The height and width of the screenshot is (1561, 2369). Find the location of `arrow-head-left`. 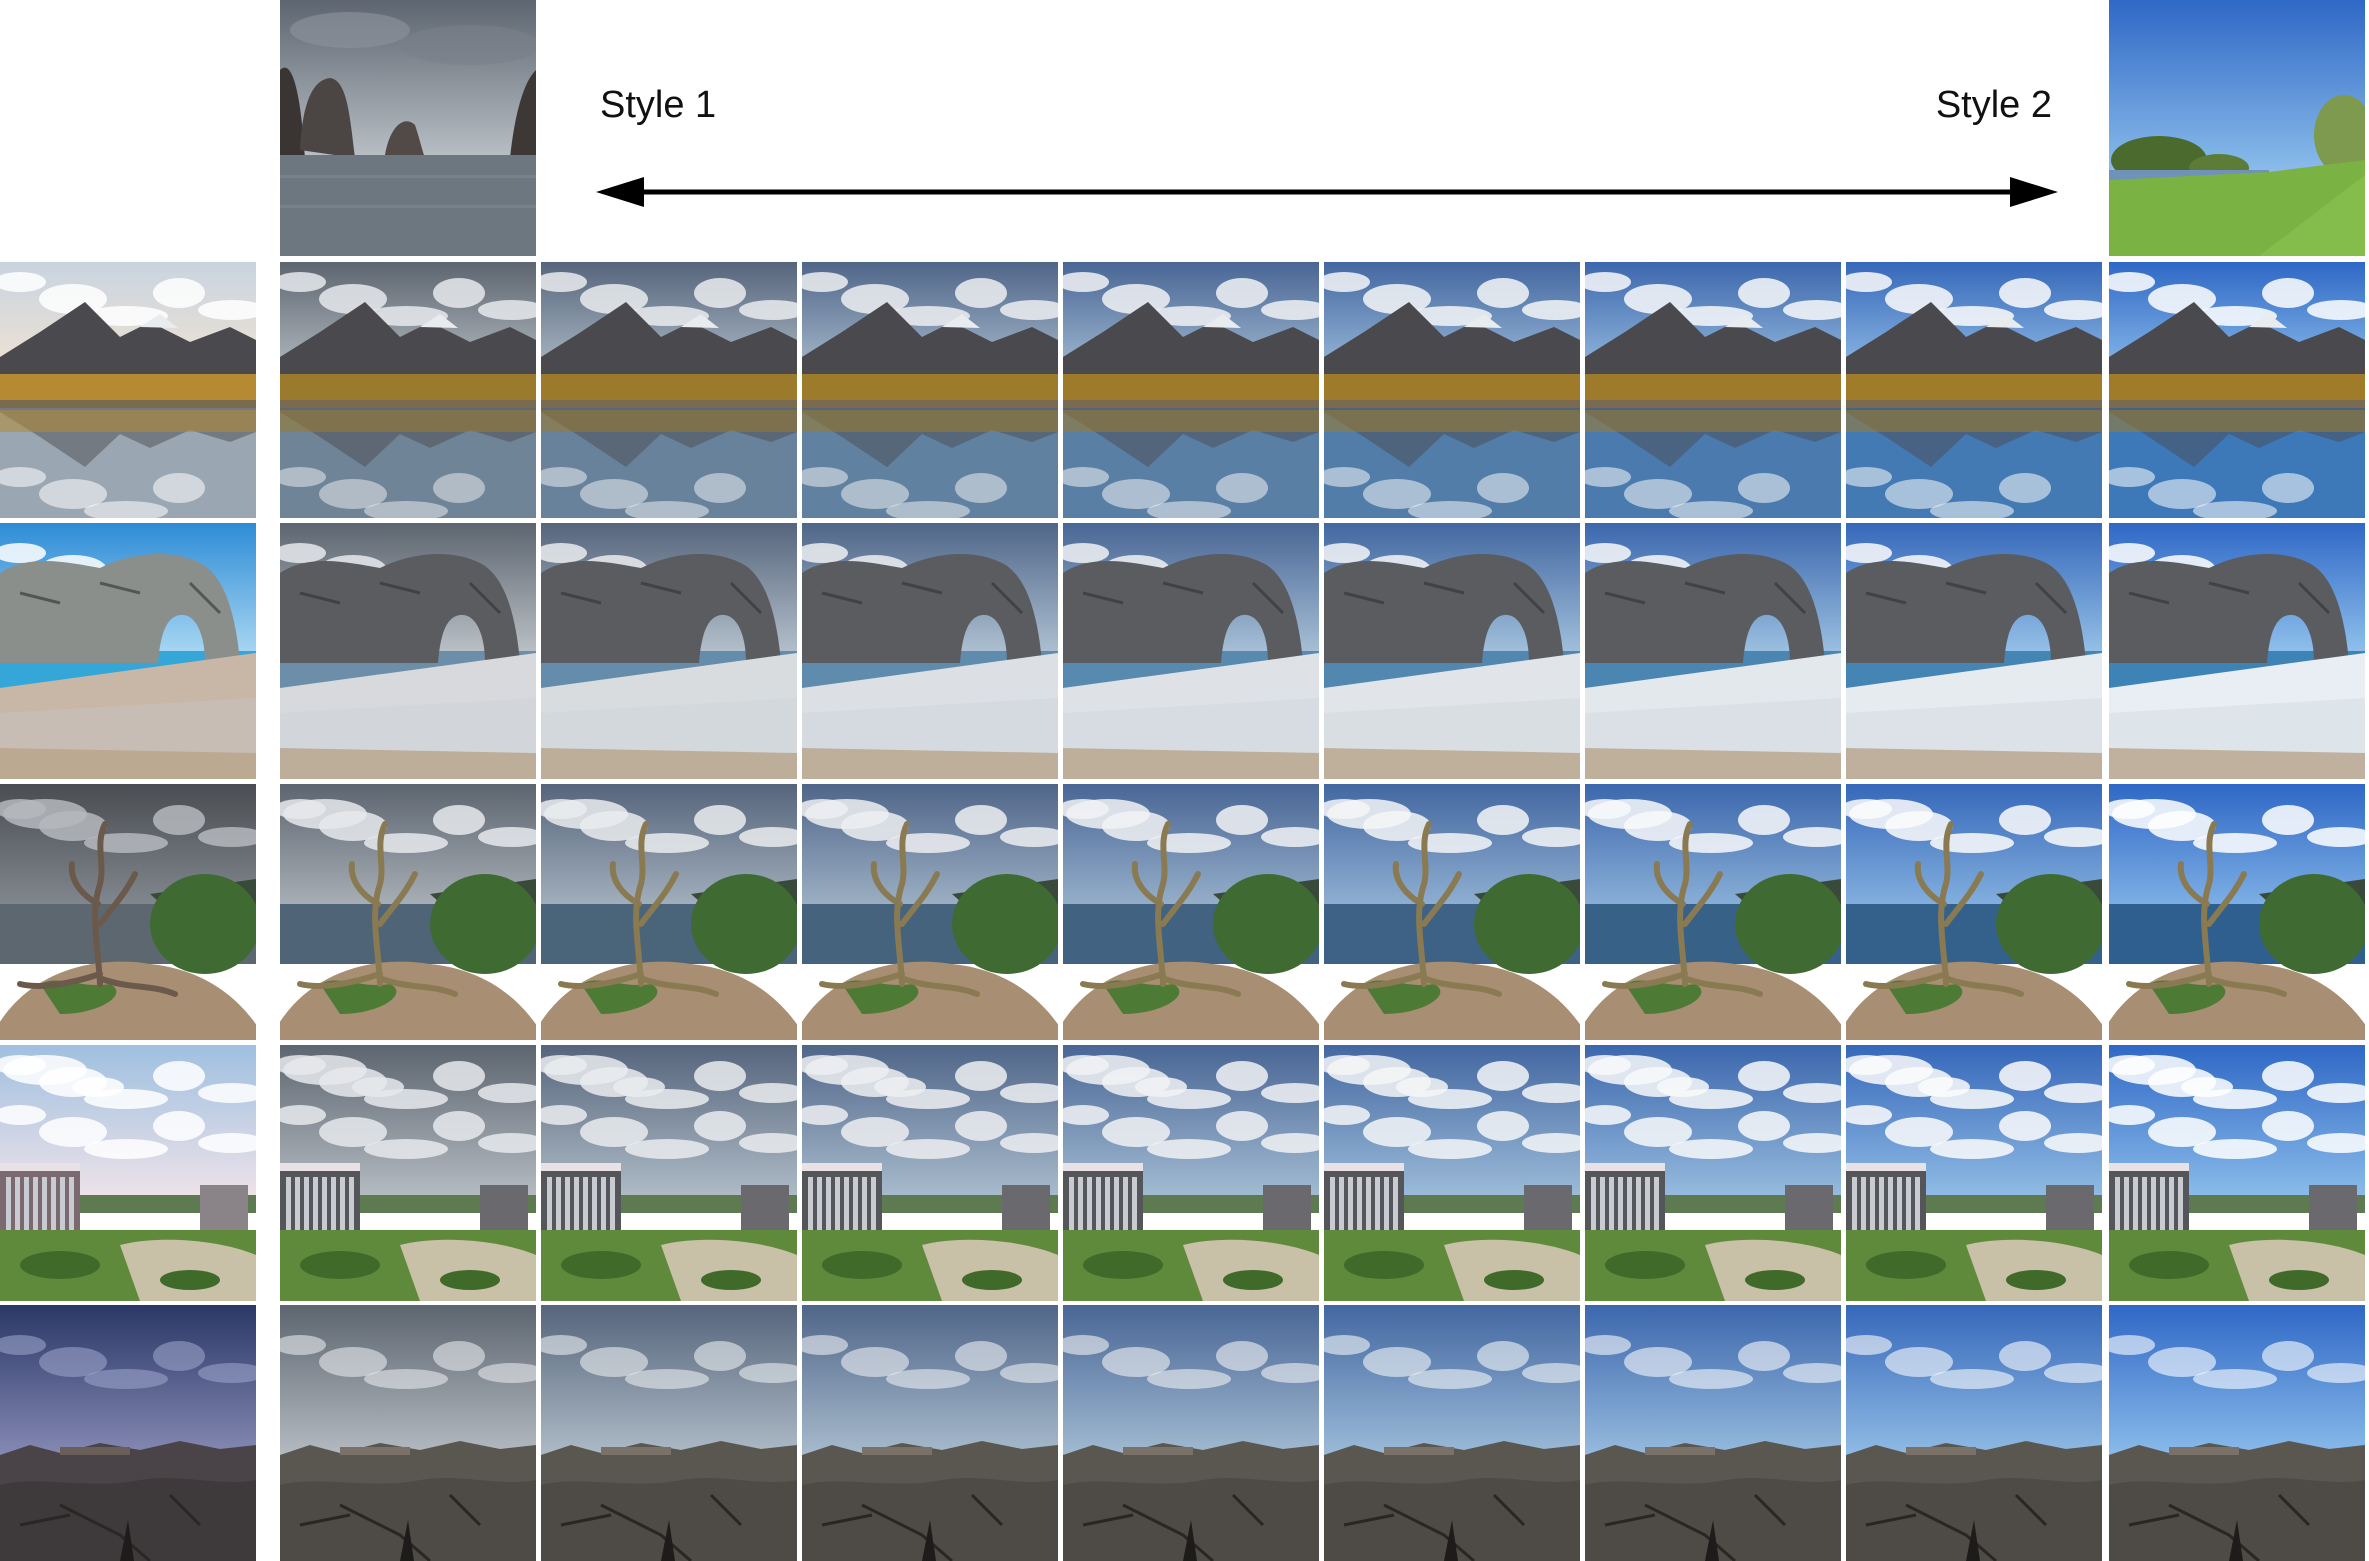

arrow-head-left is located at coordinates (620, 192).